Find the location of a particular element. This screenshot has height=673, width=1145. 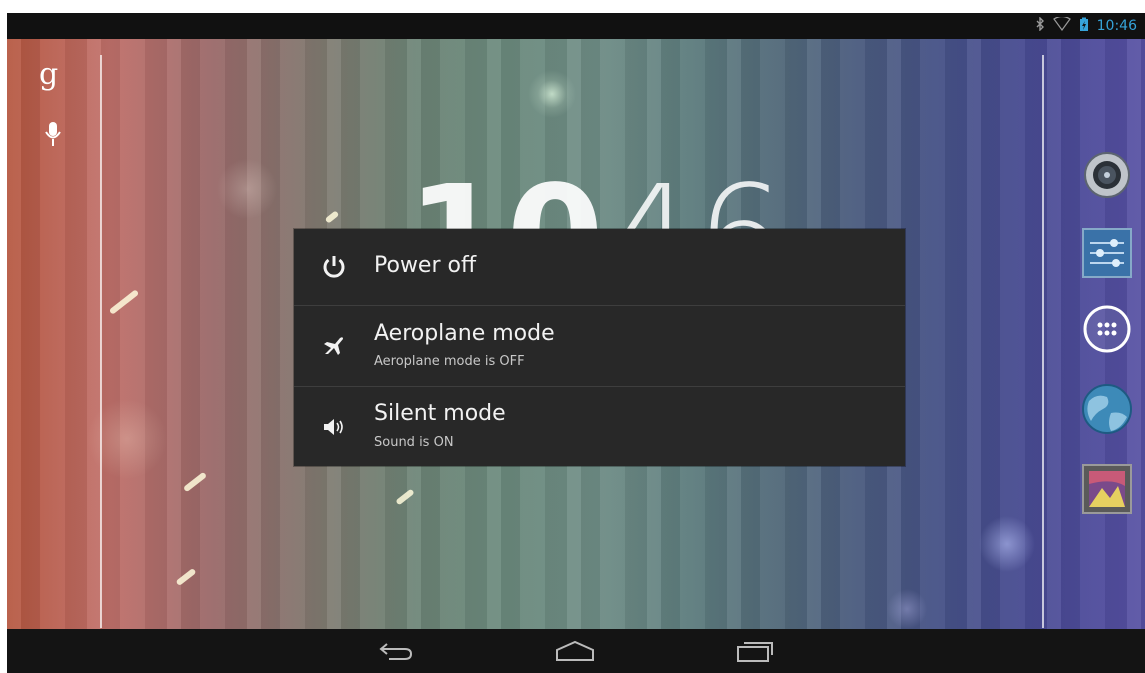

browser-icon is located at coordinates (1107, 409).